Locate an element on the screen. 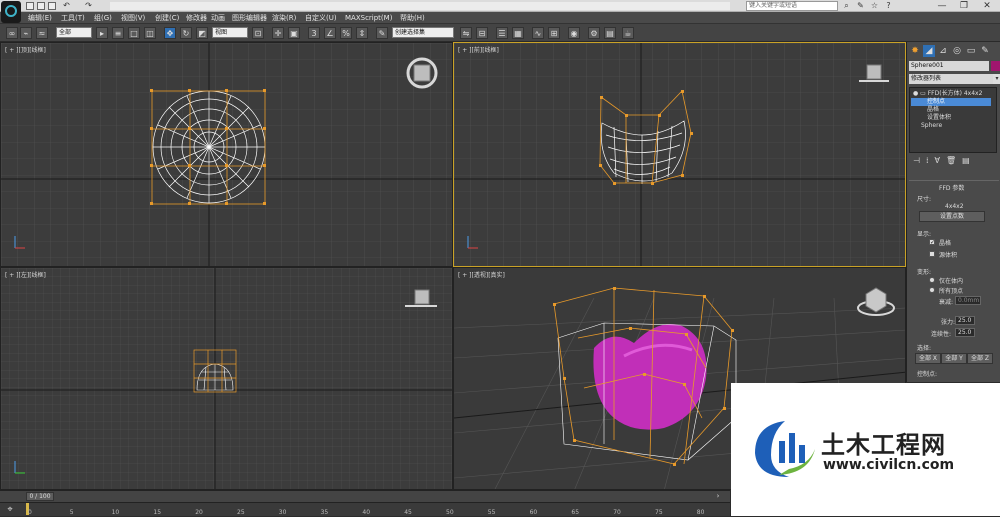  falloff-spinner: 0.0mm is located at coordinates (968, 300).